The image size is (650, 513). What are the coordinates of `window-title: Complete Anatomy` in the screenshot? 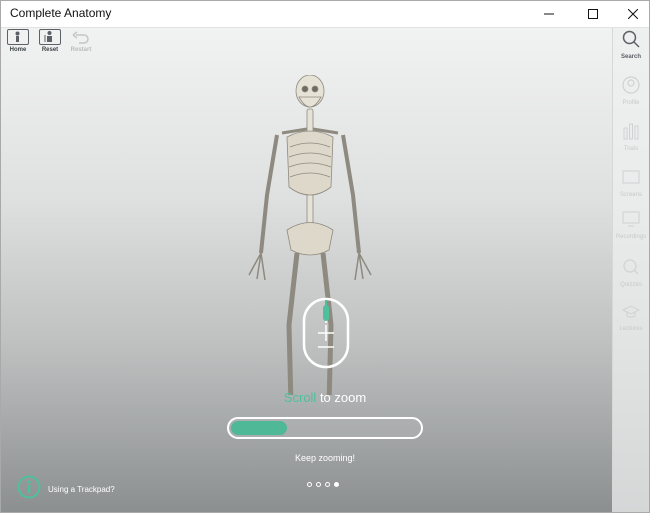 It's located at (61, 13).